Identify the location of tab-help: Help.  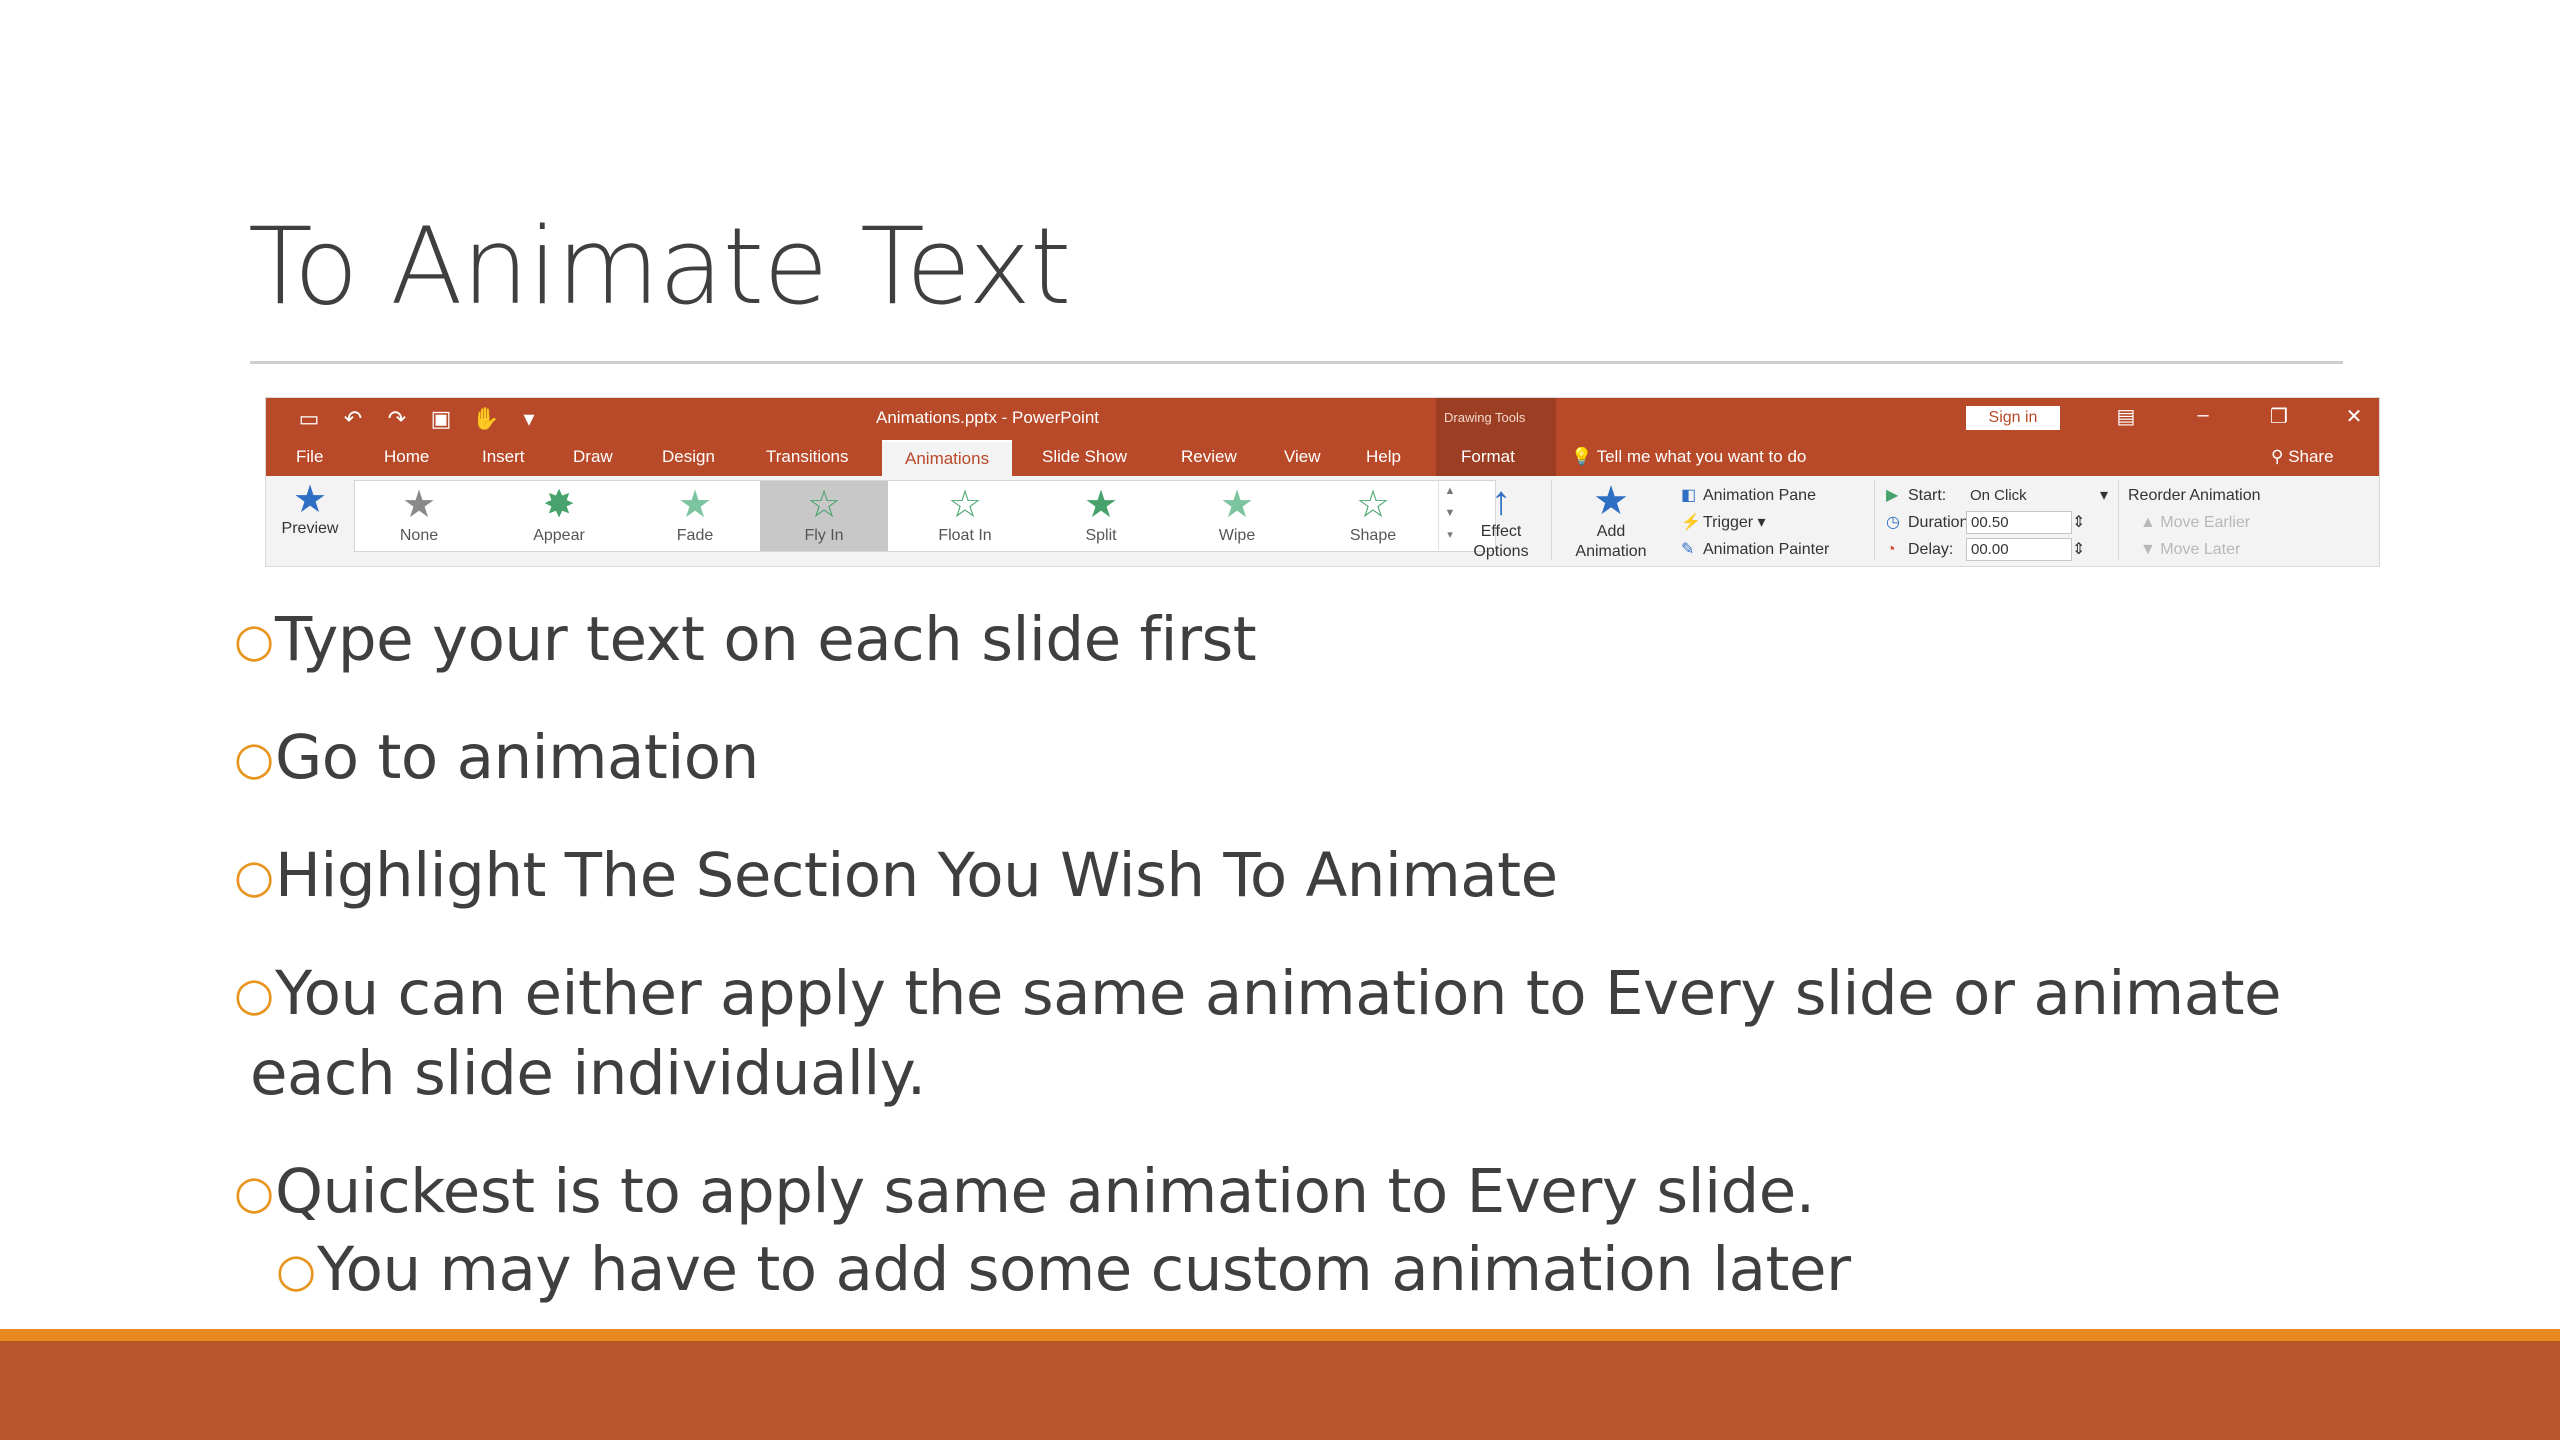
(1383, 458).